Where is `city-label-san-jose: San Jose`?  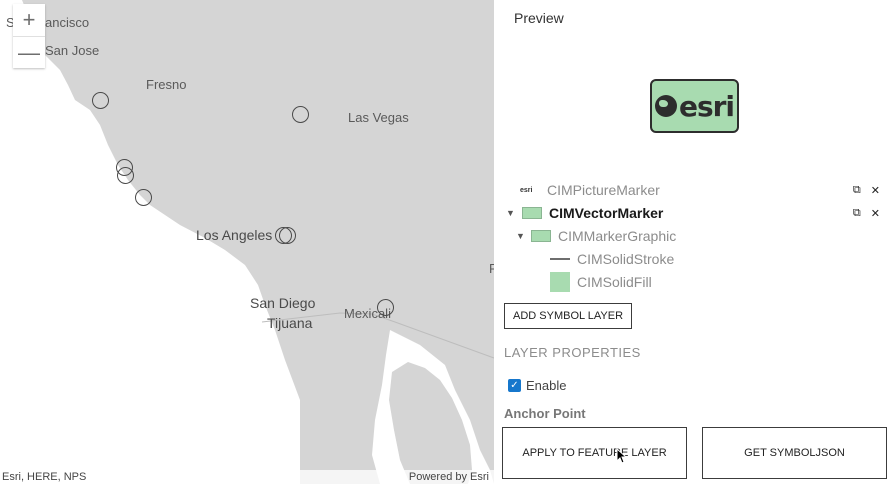 city-label-san-jose: San Jose is located at coordinates (72, 50).